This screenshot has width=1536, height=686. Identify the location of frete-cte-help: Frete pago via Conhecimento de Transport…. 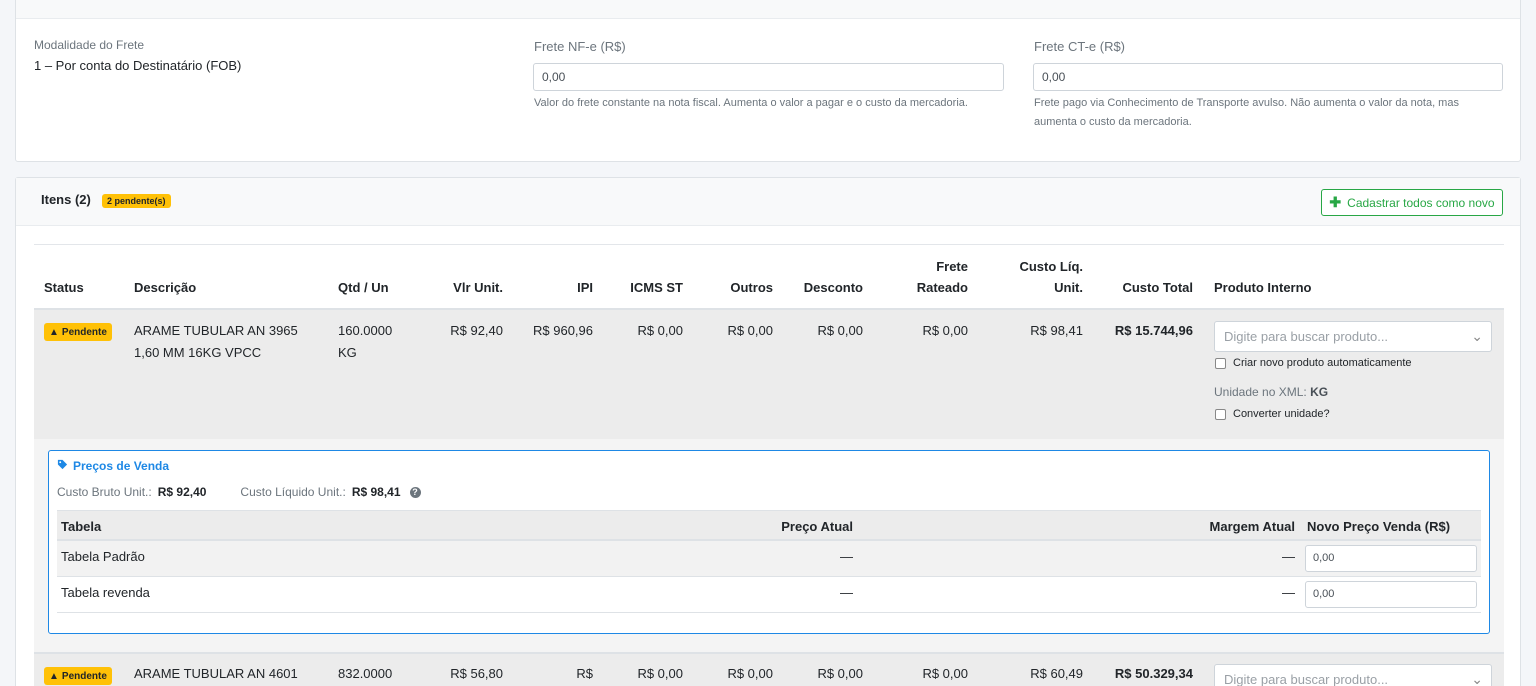
(1246, 112).